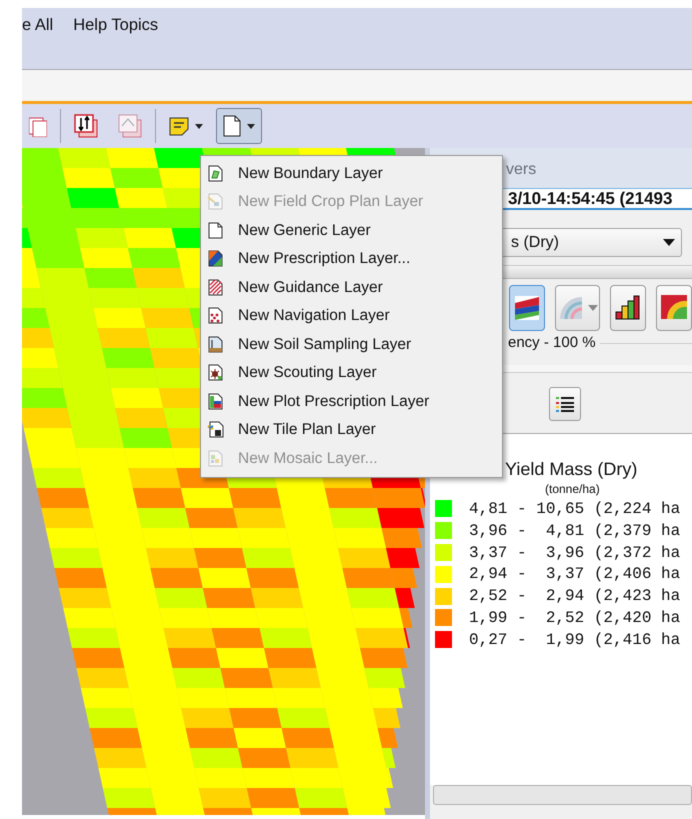 Image resolution: width=692 pixels, height=819 pixels. Describe the element at coordinates (571, 469) in the screenshot. I see `legend-title: Yield Mass (Dry)` at that location.